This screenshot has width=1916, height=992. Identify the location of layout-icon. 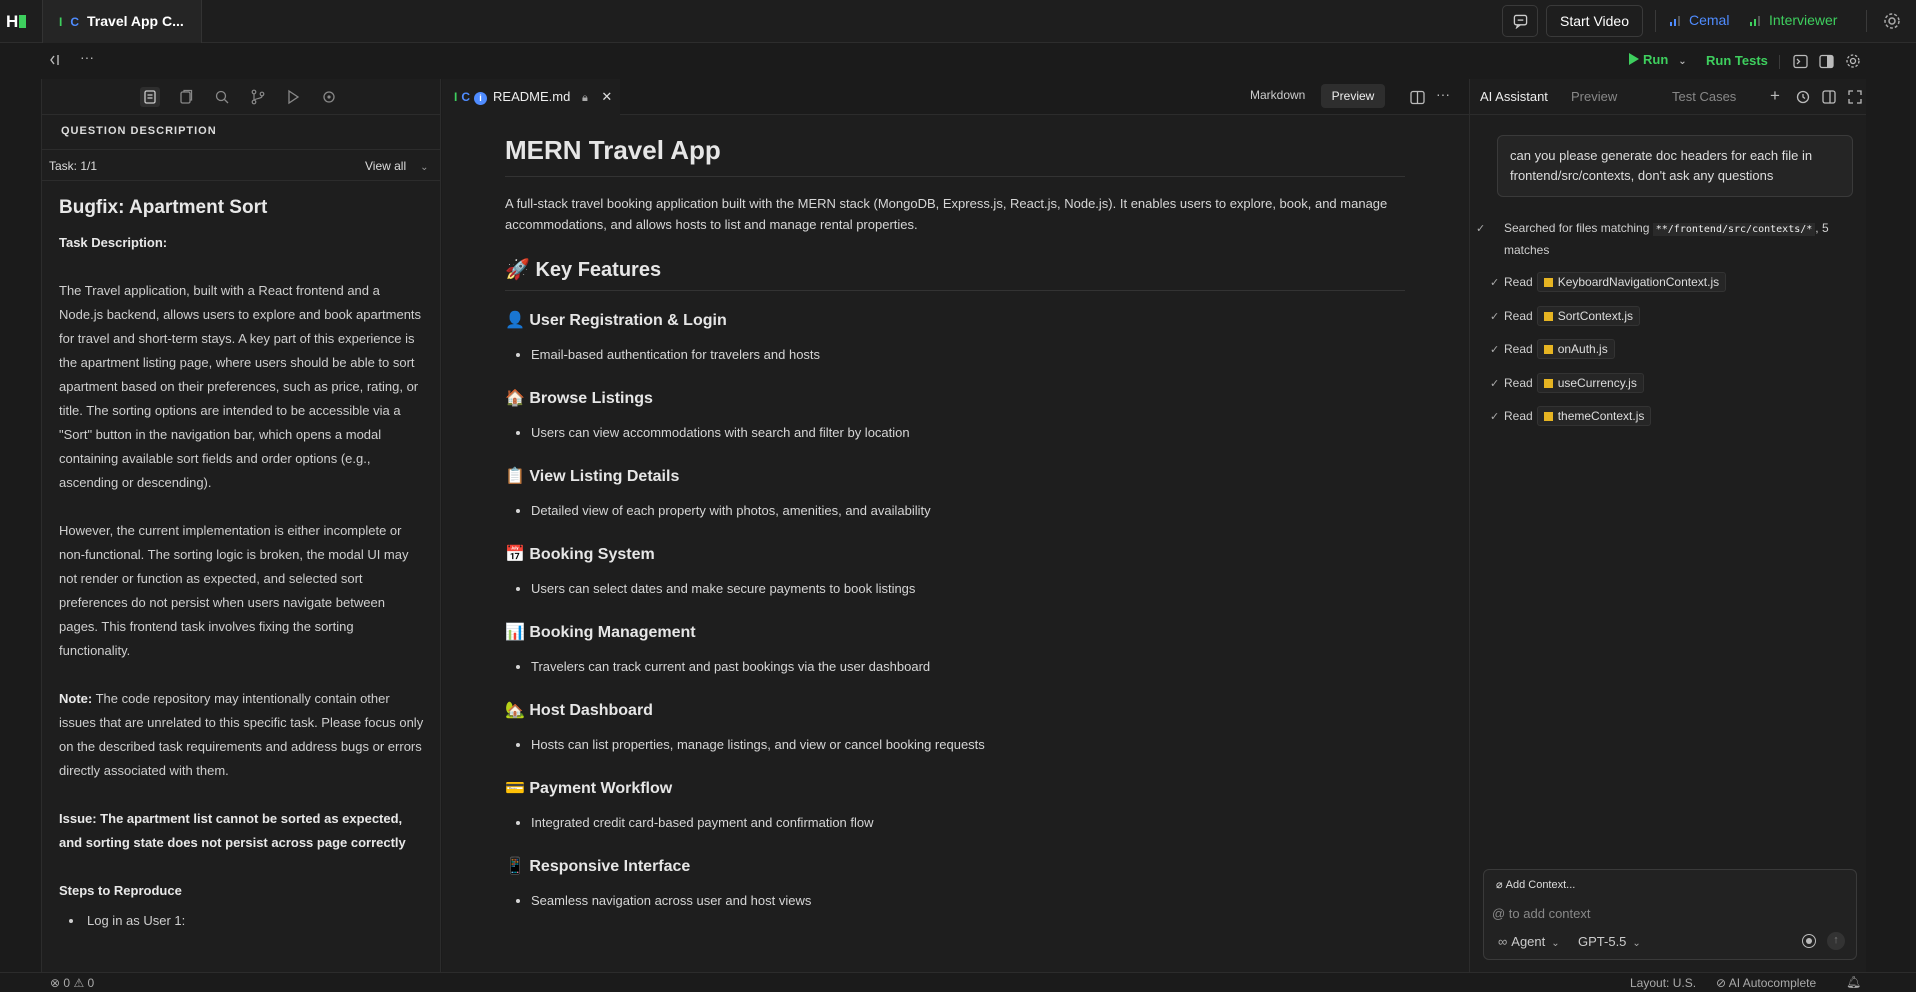
(1826, 61).